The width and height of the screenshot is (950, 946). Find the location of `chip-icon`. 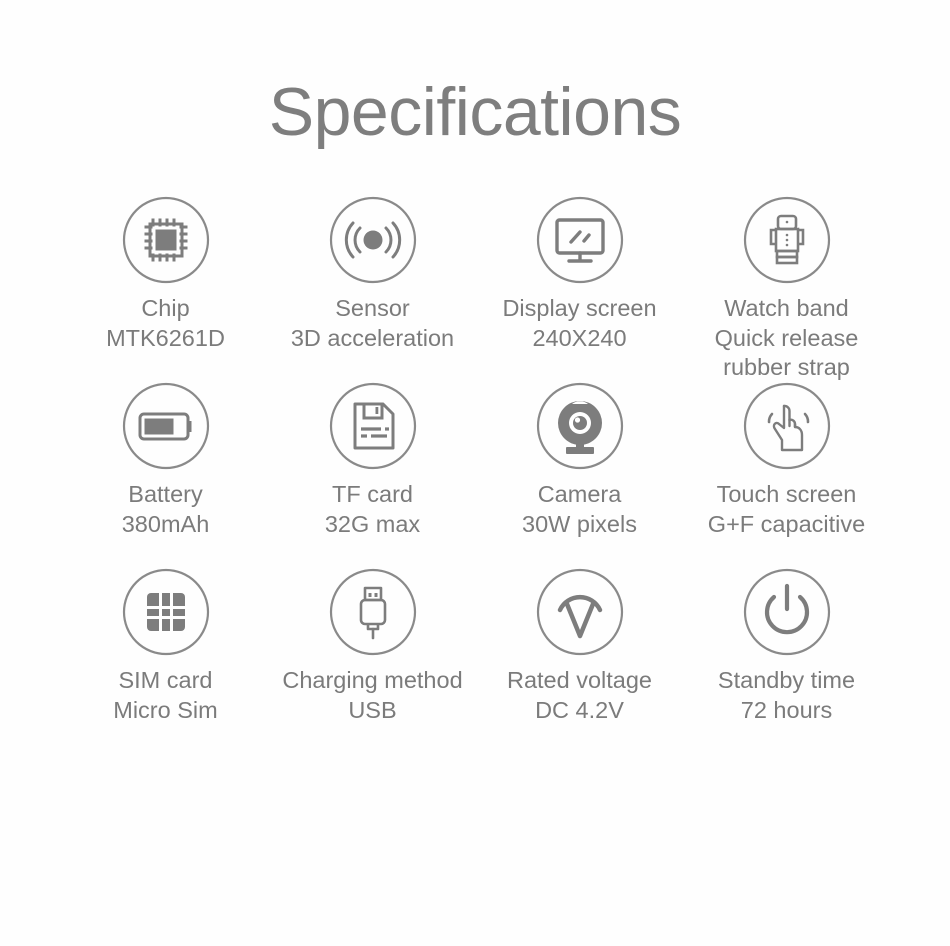

chip-icon is located at coordinates (166, 240).